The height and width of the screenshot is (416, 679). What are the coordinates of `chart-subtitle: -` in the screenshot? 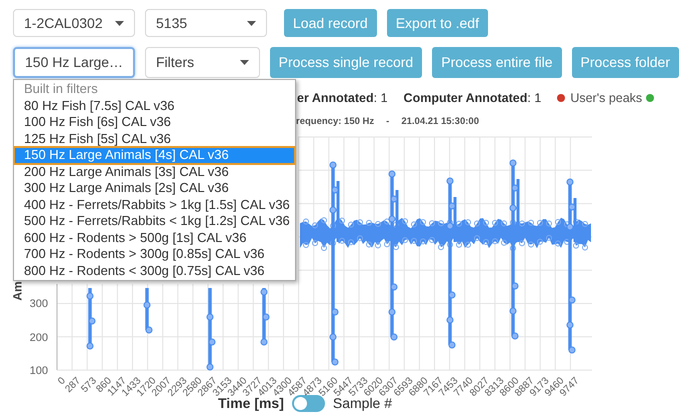 It's located at (388, 122).